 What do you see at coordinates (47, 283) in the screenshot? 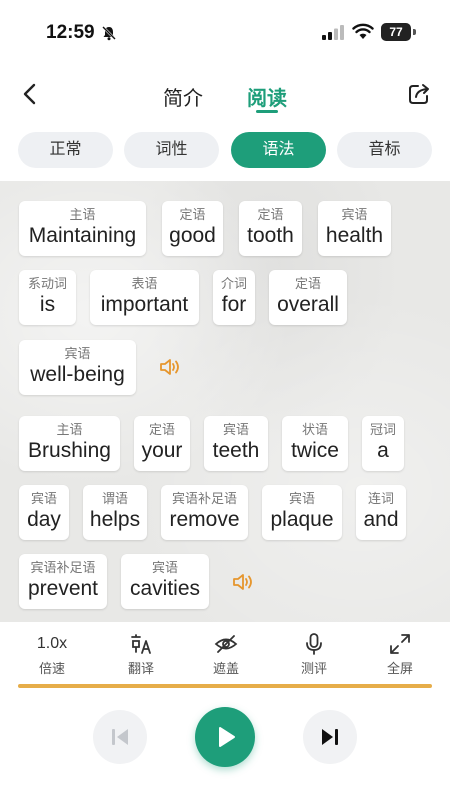
I see `grammar-tag: 系动词` at bounding box center [47, 283].